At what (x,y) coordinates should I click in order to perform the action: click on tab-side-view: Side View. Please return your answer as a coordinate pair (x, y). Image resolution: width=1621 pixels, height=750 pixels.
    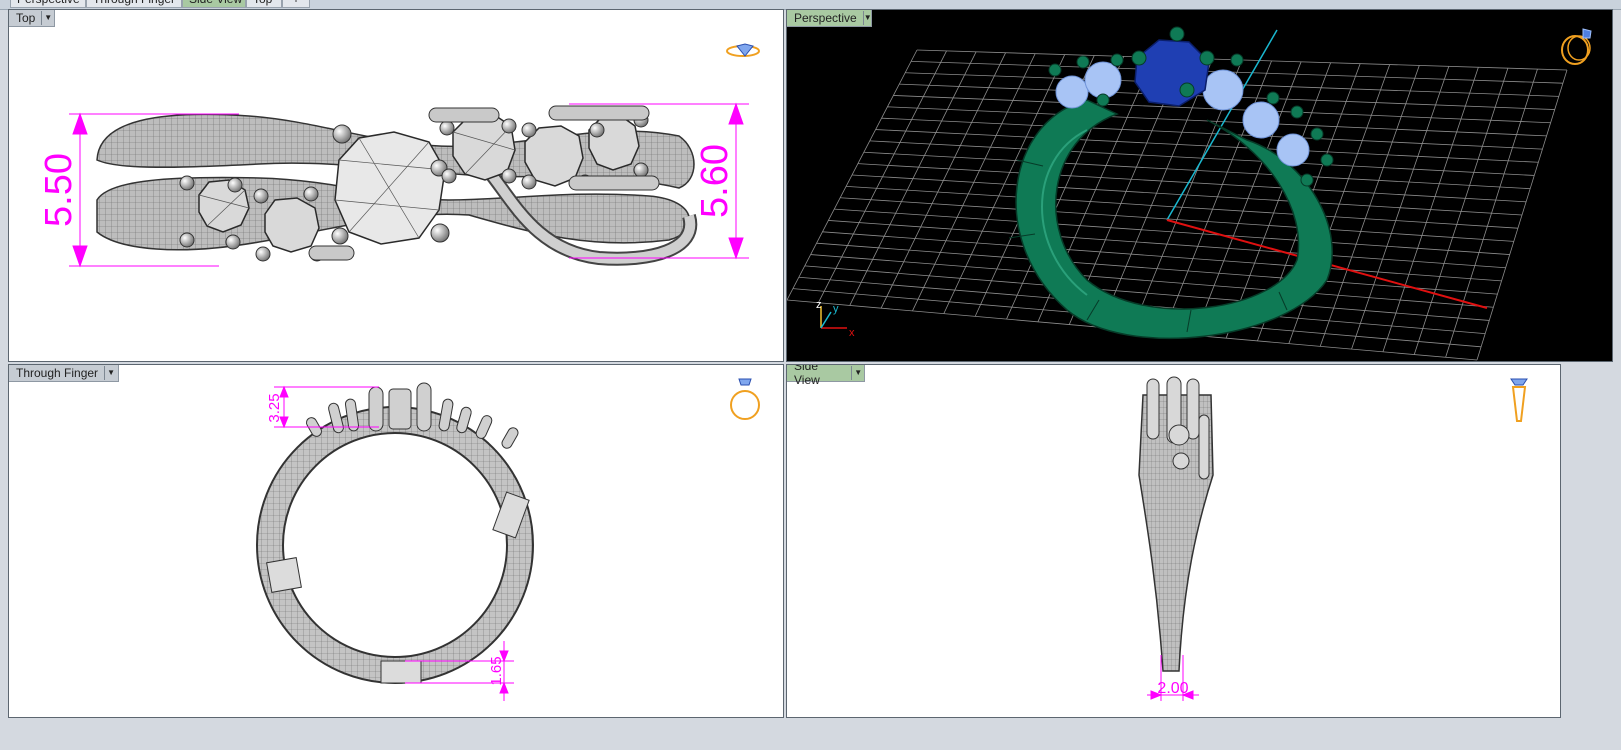
    Looking at the image, I should click on (214, 4).